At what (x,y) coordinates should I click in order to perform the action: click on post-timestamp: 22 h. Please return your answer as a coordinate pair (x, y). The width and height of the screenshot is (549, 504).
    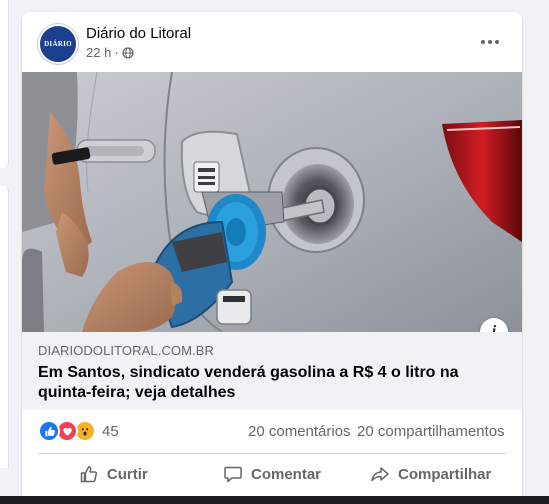
    Looking at the image, I should click on (98, 52).